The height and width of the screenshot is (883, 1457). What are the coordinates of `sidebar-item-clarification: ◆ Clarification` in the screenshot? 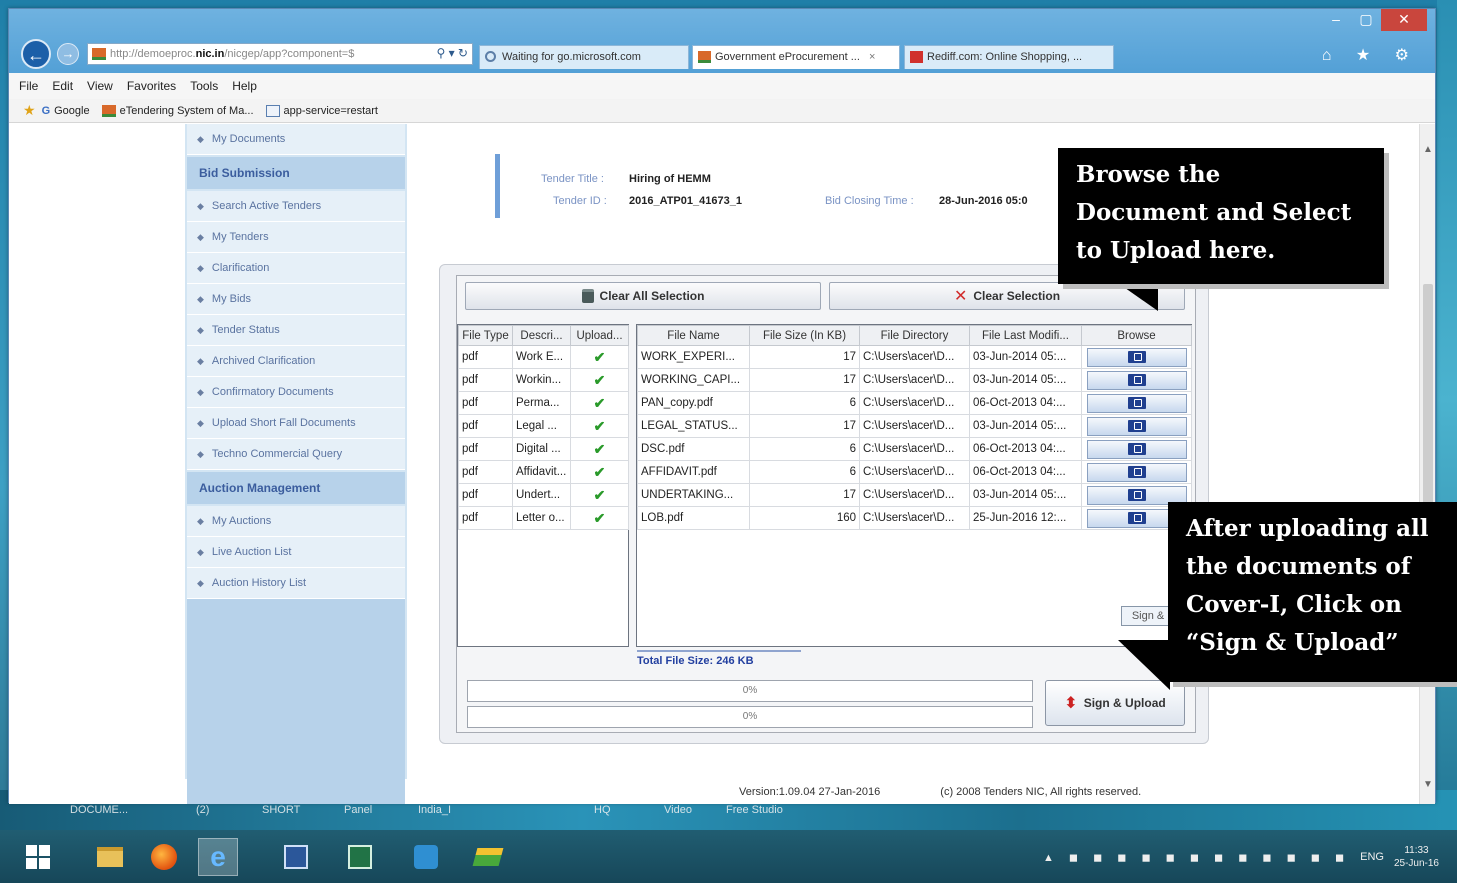 It's located at (296, 268).